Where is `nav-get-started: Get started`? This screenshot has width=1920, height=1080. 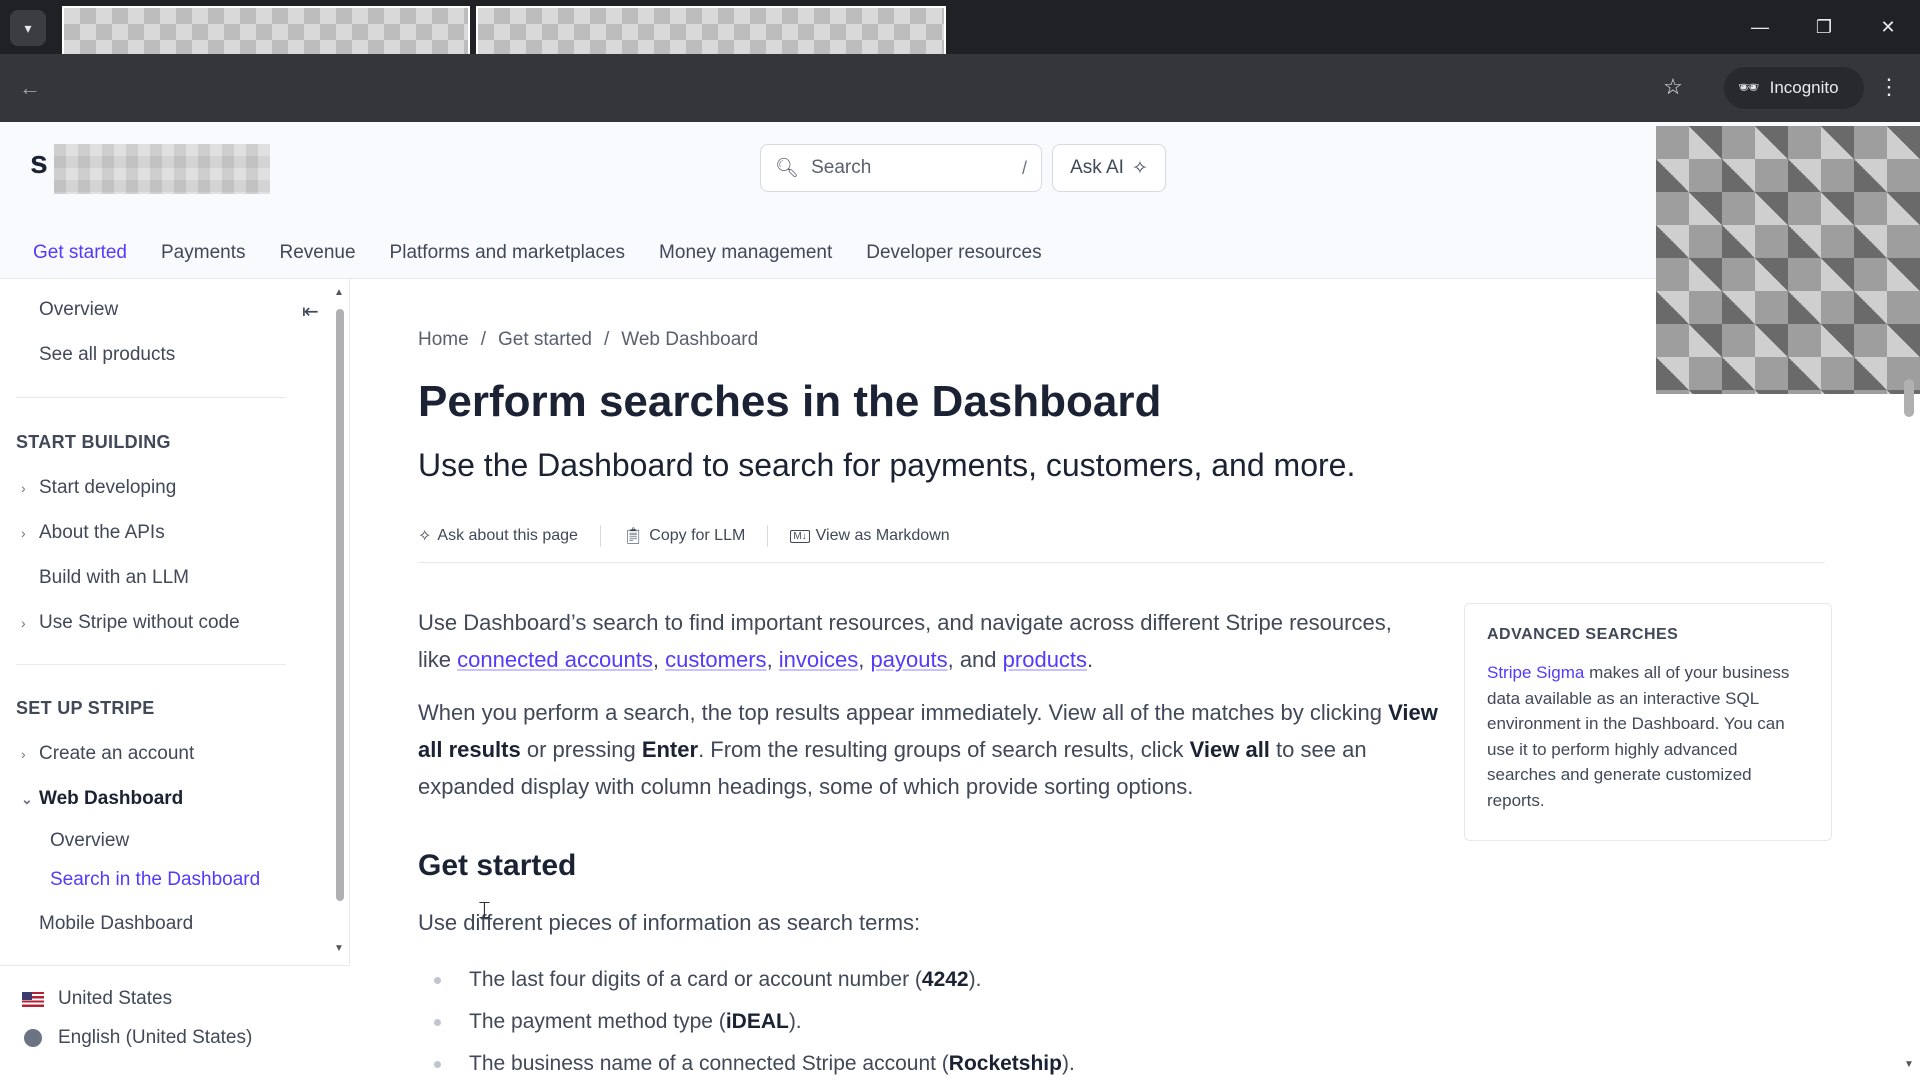
nav-get-started: Get started is located at coordinates (80, 253).